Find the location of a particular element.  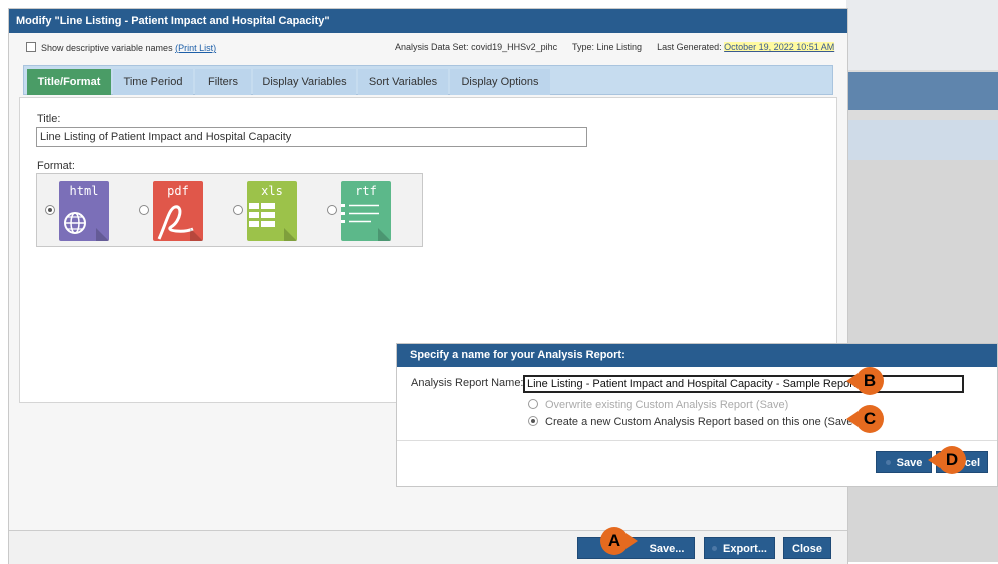

format-rtf-radio is located at coordinates (332, 210).